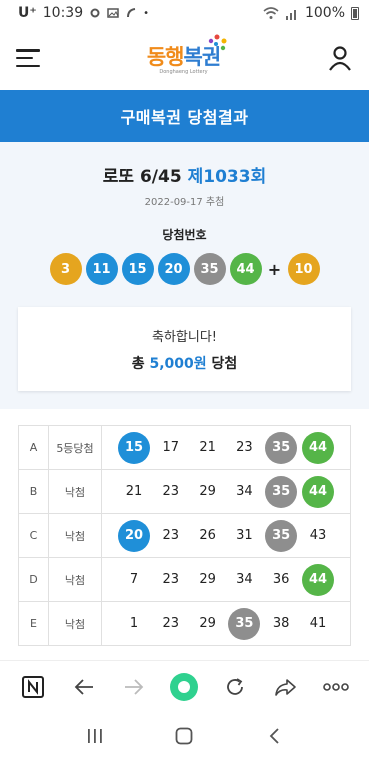  I want to click on signal-icon, so click(290, 14).